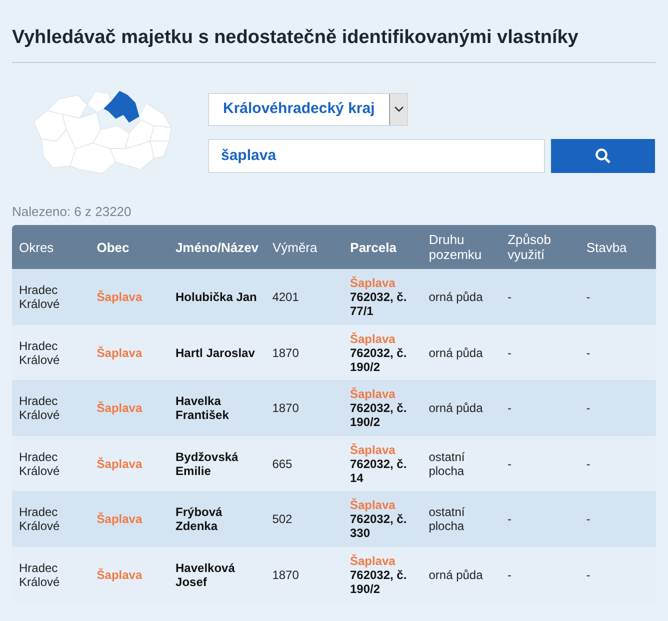  I want to click on page-title: Vyhledávač majetku s nedostatečně identifikovanými vlastníky, so click(334, 44).